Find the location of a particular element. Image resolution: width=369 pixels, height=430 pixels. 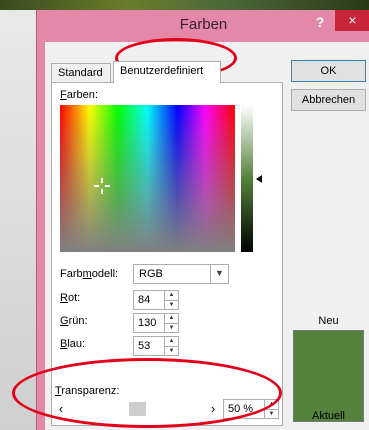

transparency-label: Transparenz: is located at coordinates (87, 391).